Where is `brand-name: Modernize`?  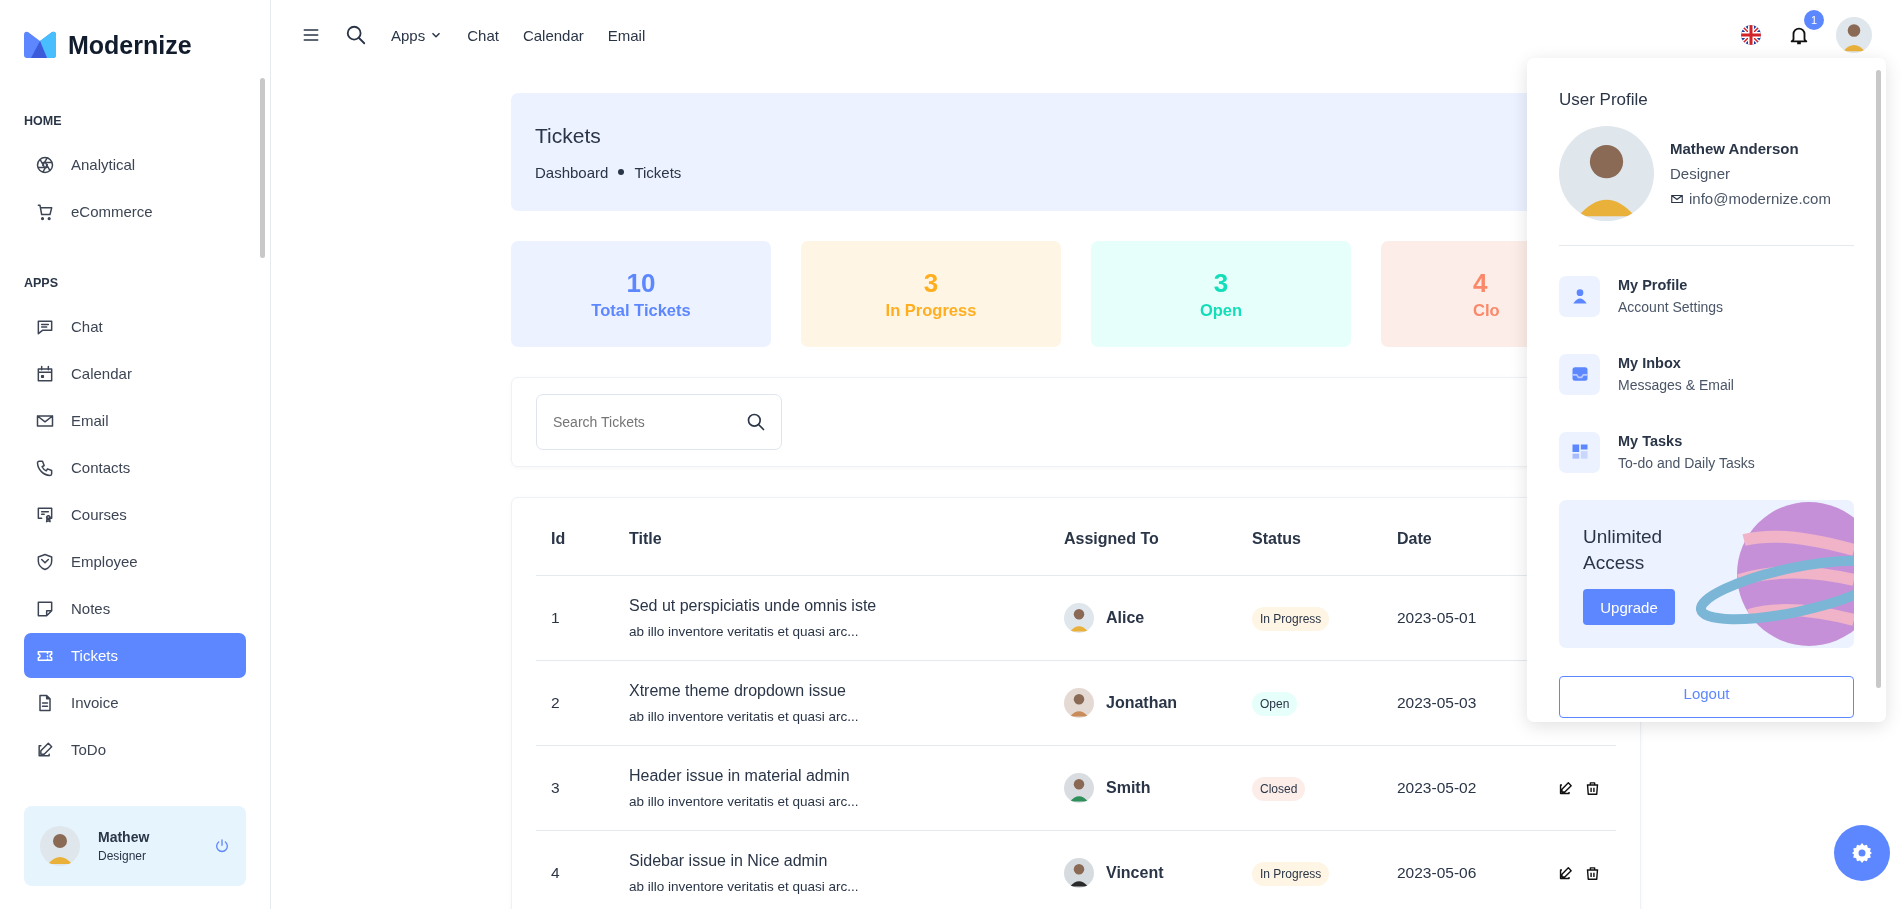
brand-name: Modernize is located at coordinates (130, 45).